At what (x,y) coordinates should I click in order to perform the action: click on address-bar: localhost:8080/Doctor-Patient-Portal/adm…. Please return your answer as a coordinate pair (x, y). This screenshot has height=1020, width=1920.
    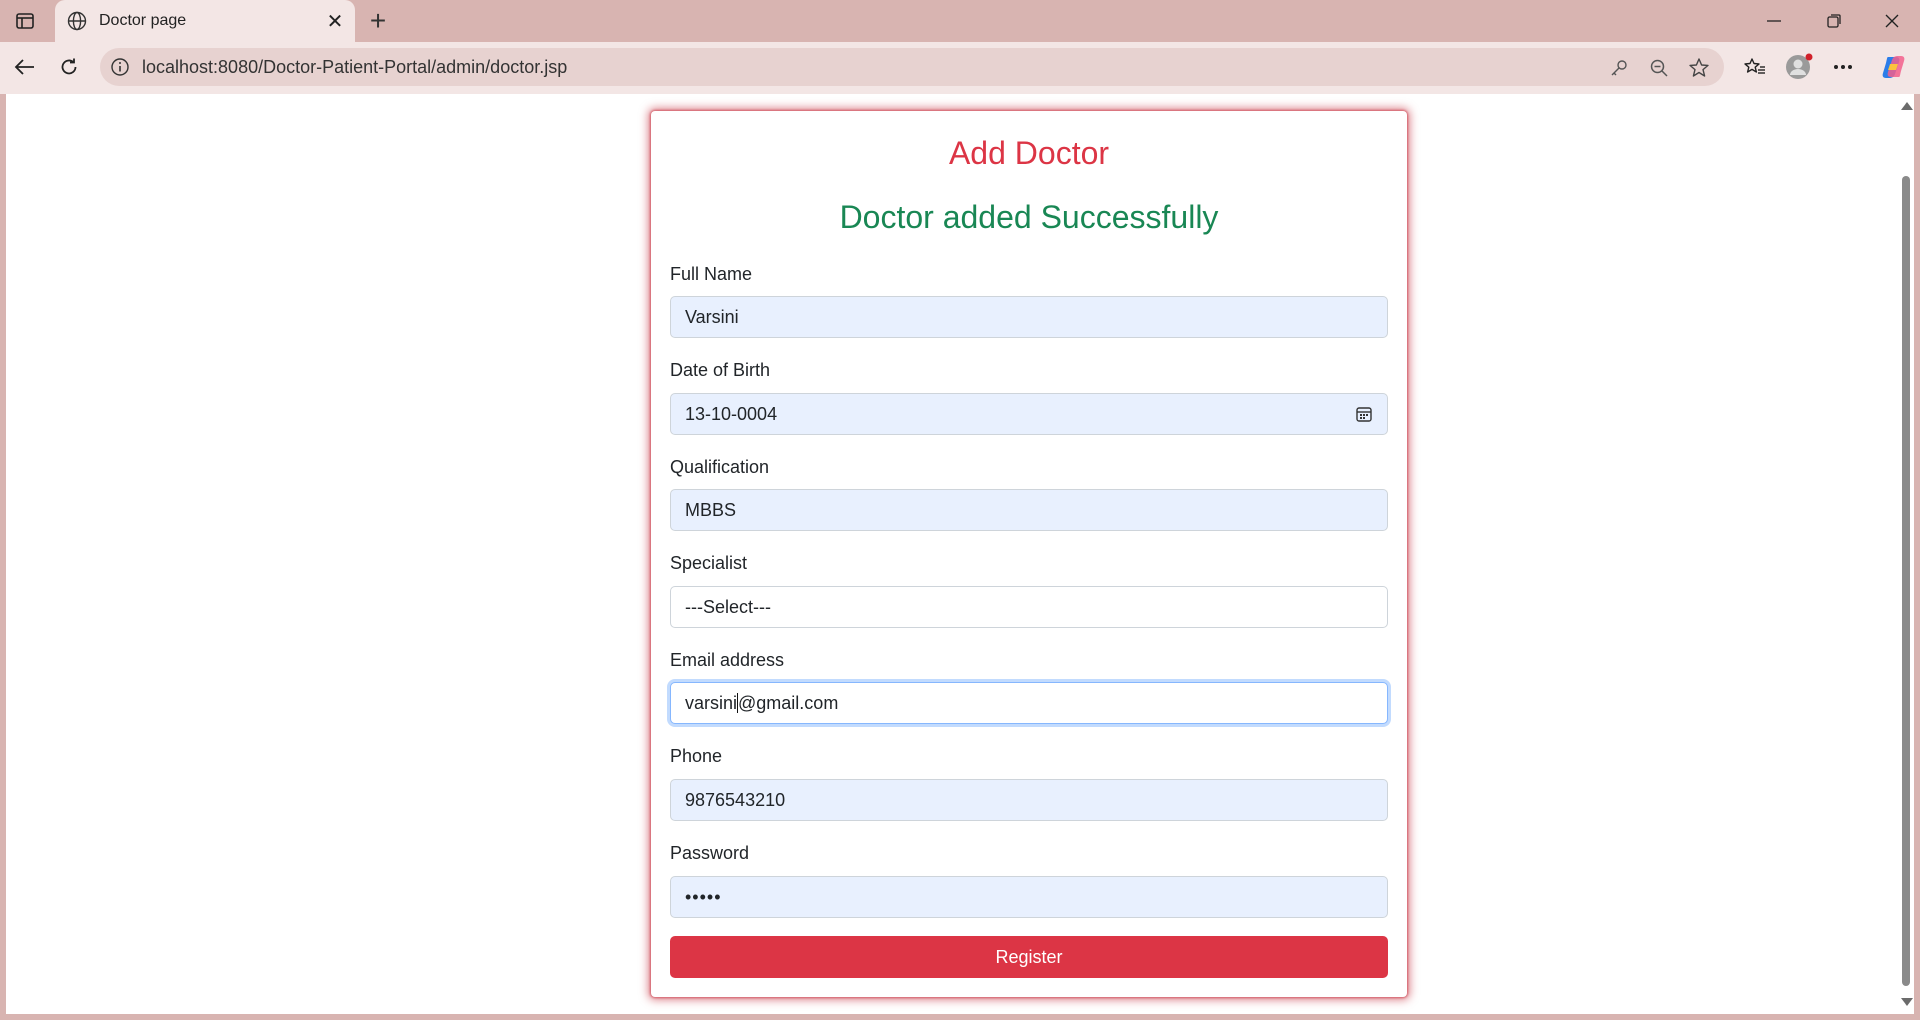
    Looking at the image, I should click on (912, 67).